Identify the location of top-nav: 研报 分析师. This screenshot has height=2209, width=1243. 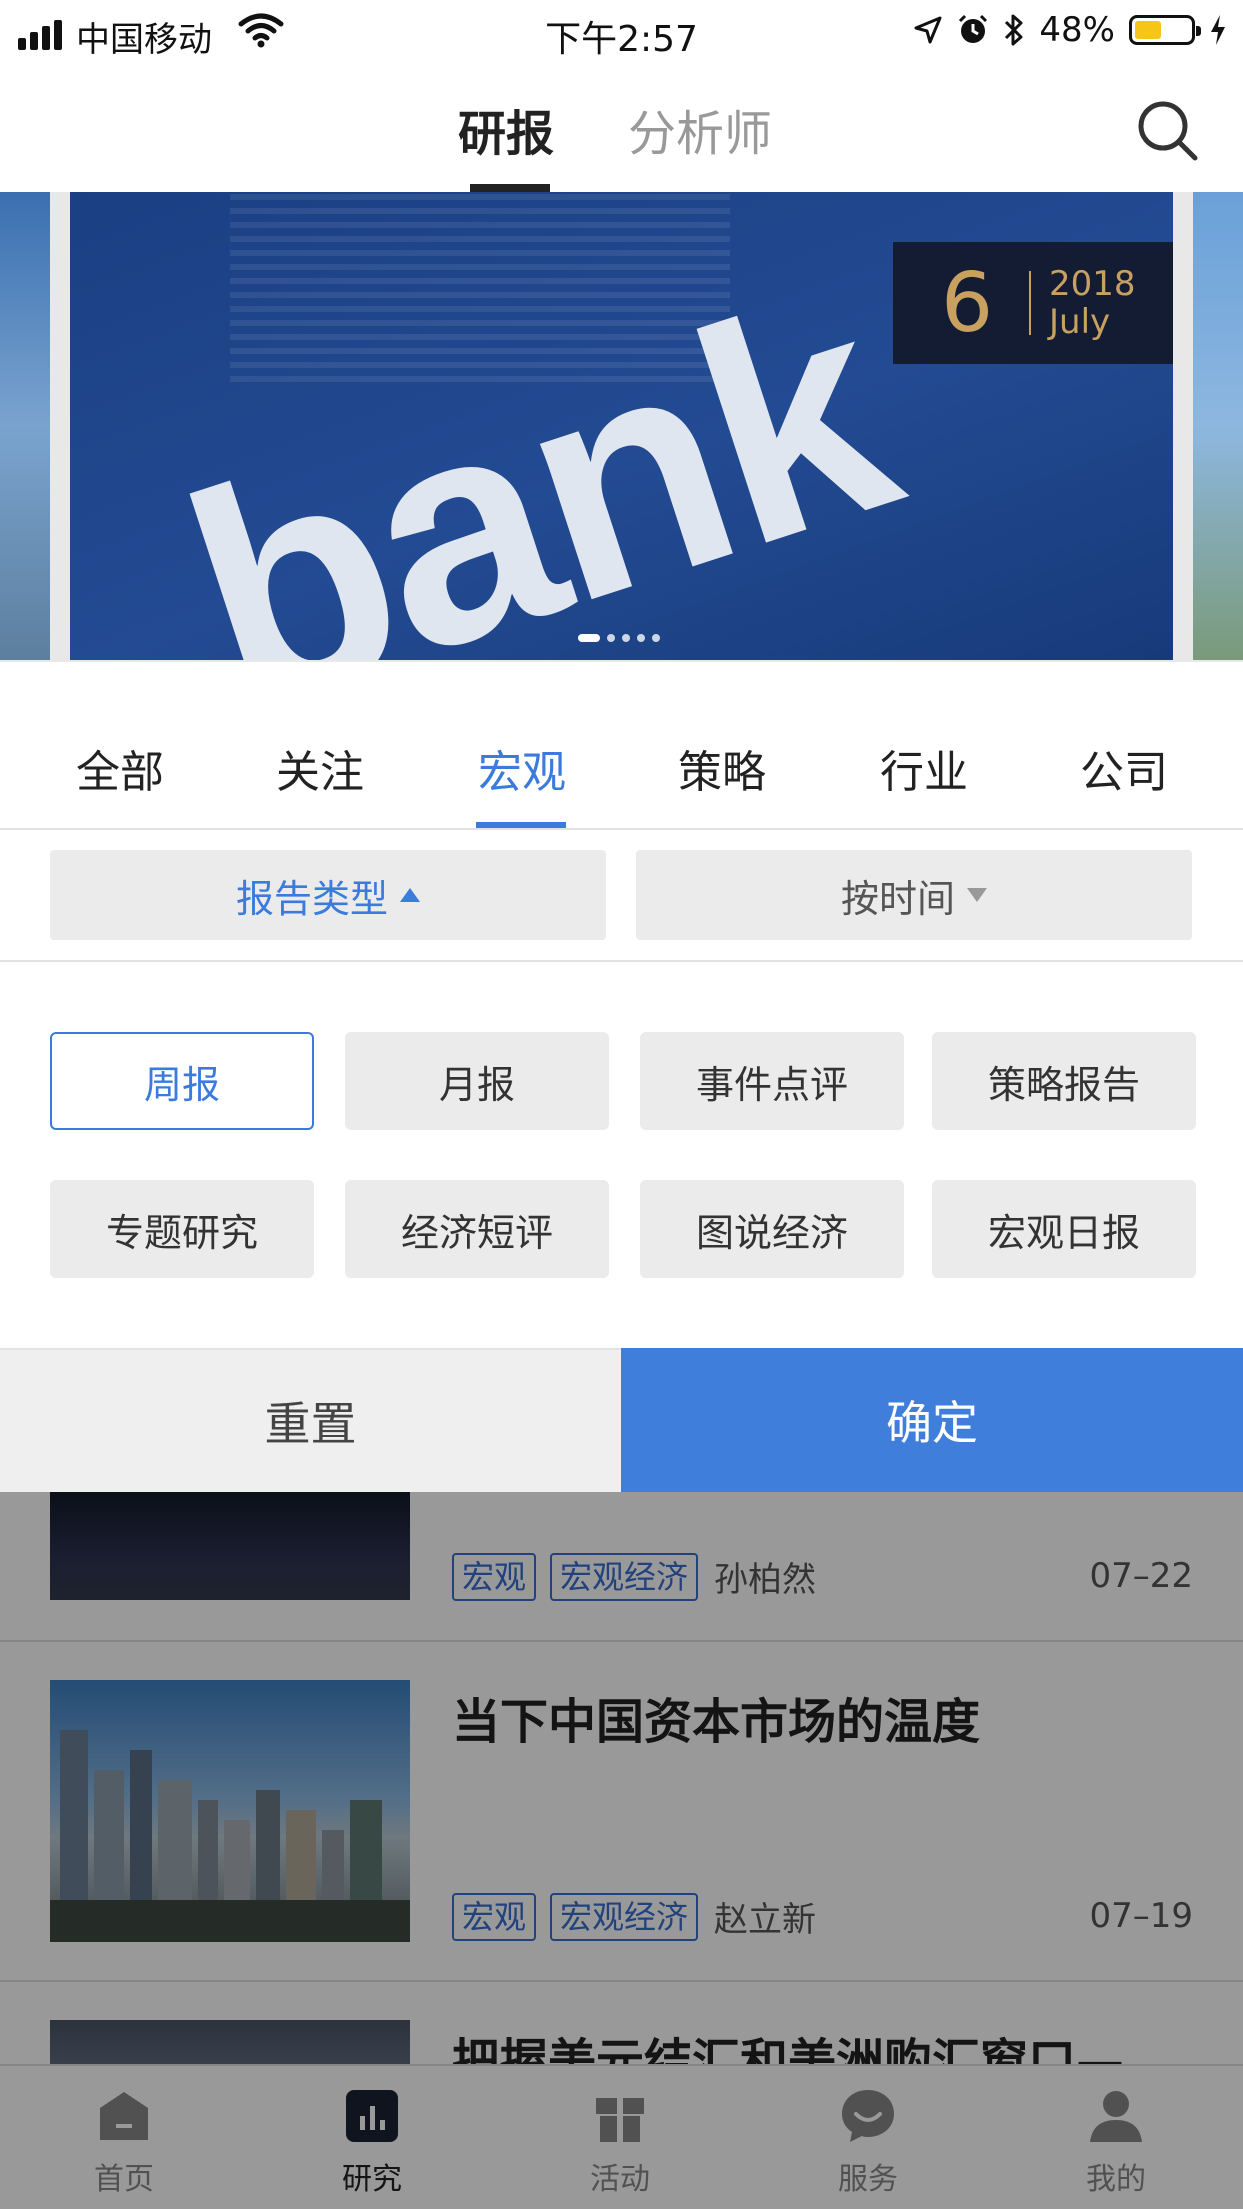
(621, 128).